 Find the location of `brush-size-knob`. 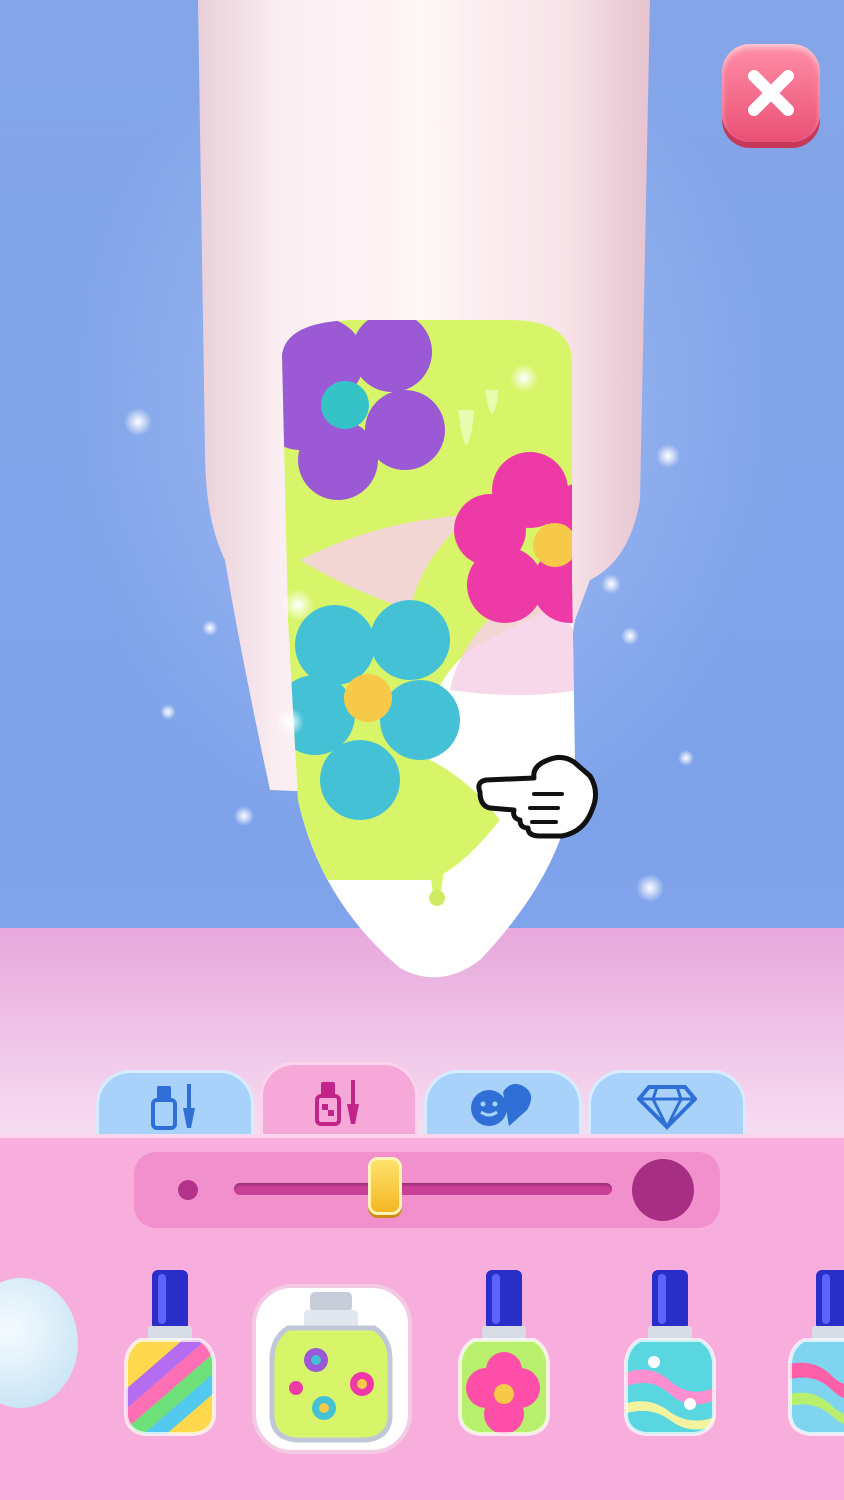

brush-size-knob is located at coordinates (385, 1186).